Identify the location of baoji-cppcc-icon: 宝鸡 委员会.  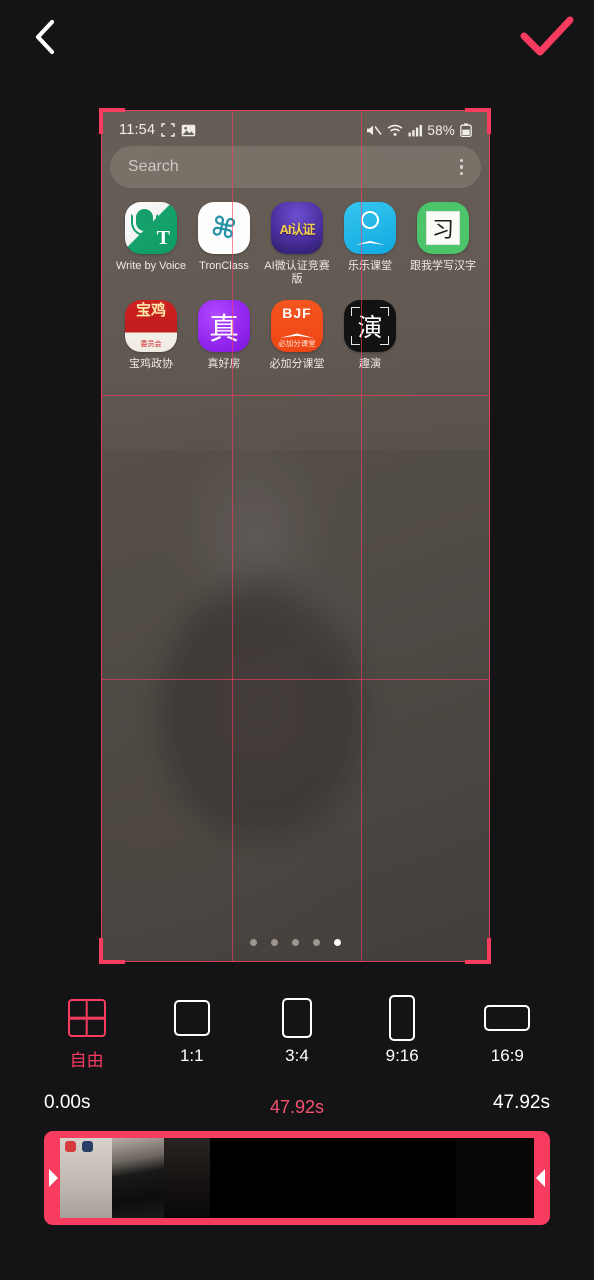
(151, 326).